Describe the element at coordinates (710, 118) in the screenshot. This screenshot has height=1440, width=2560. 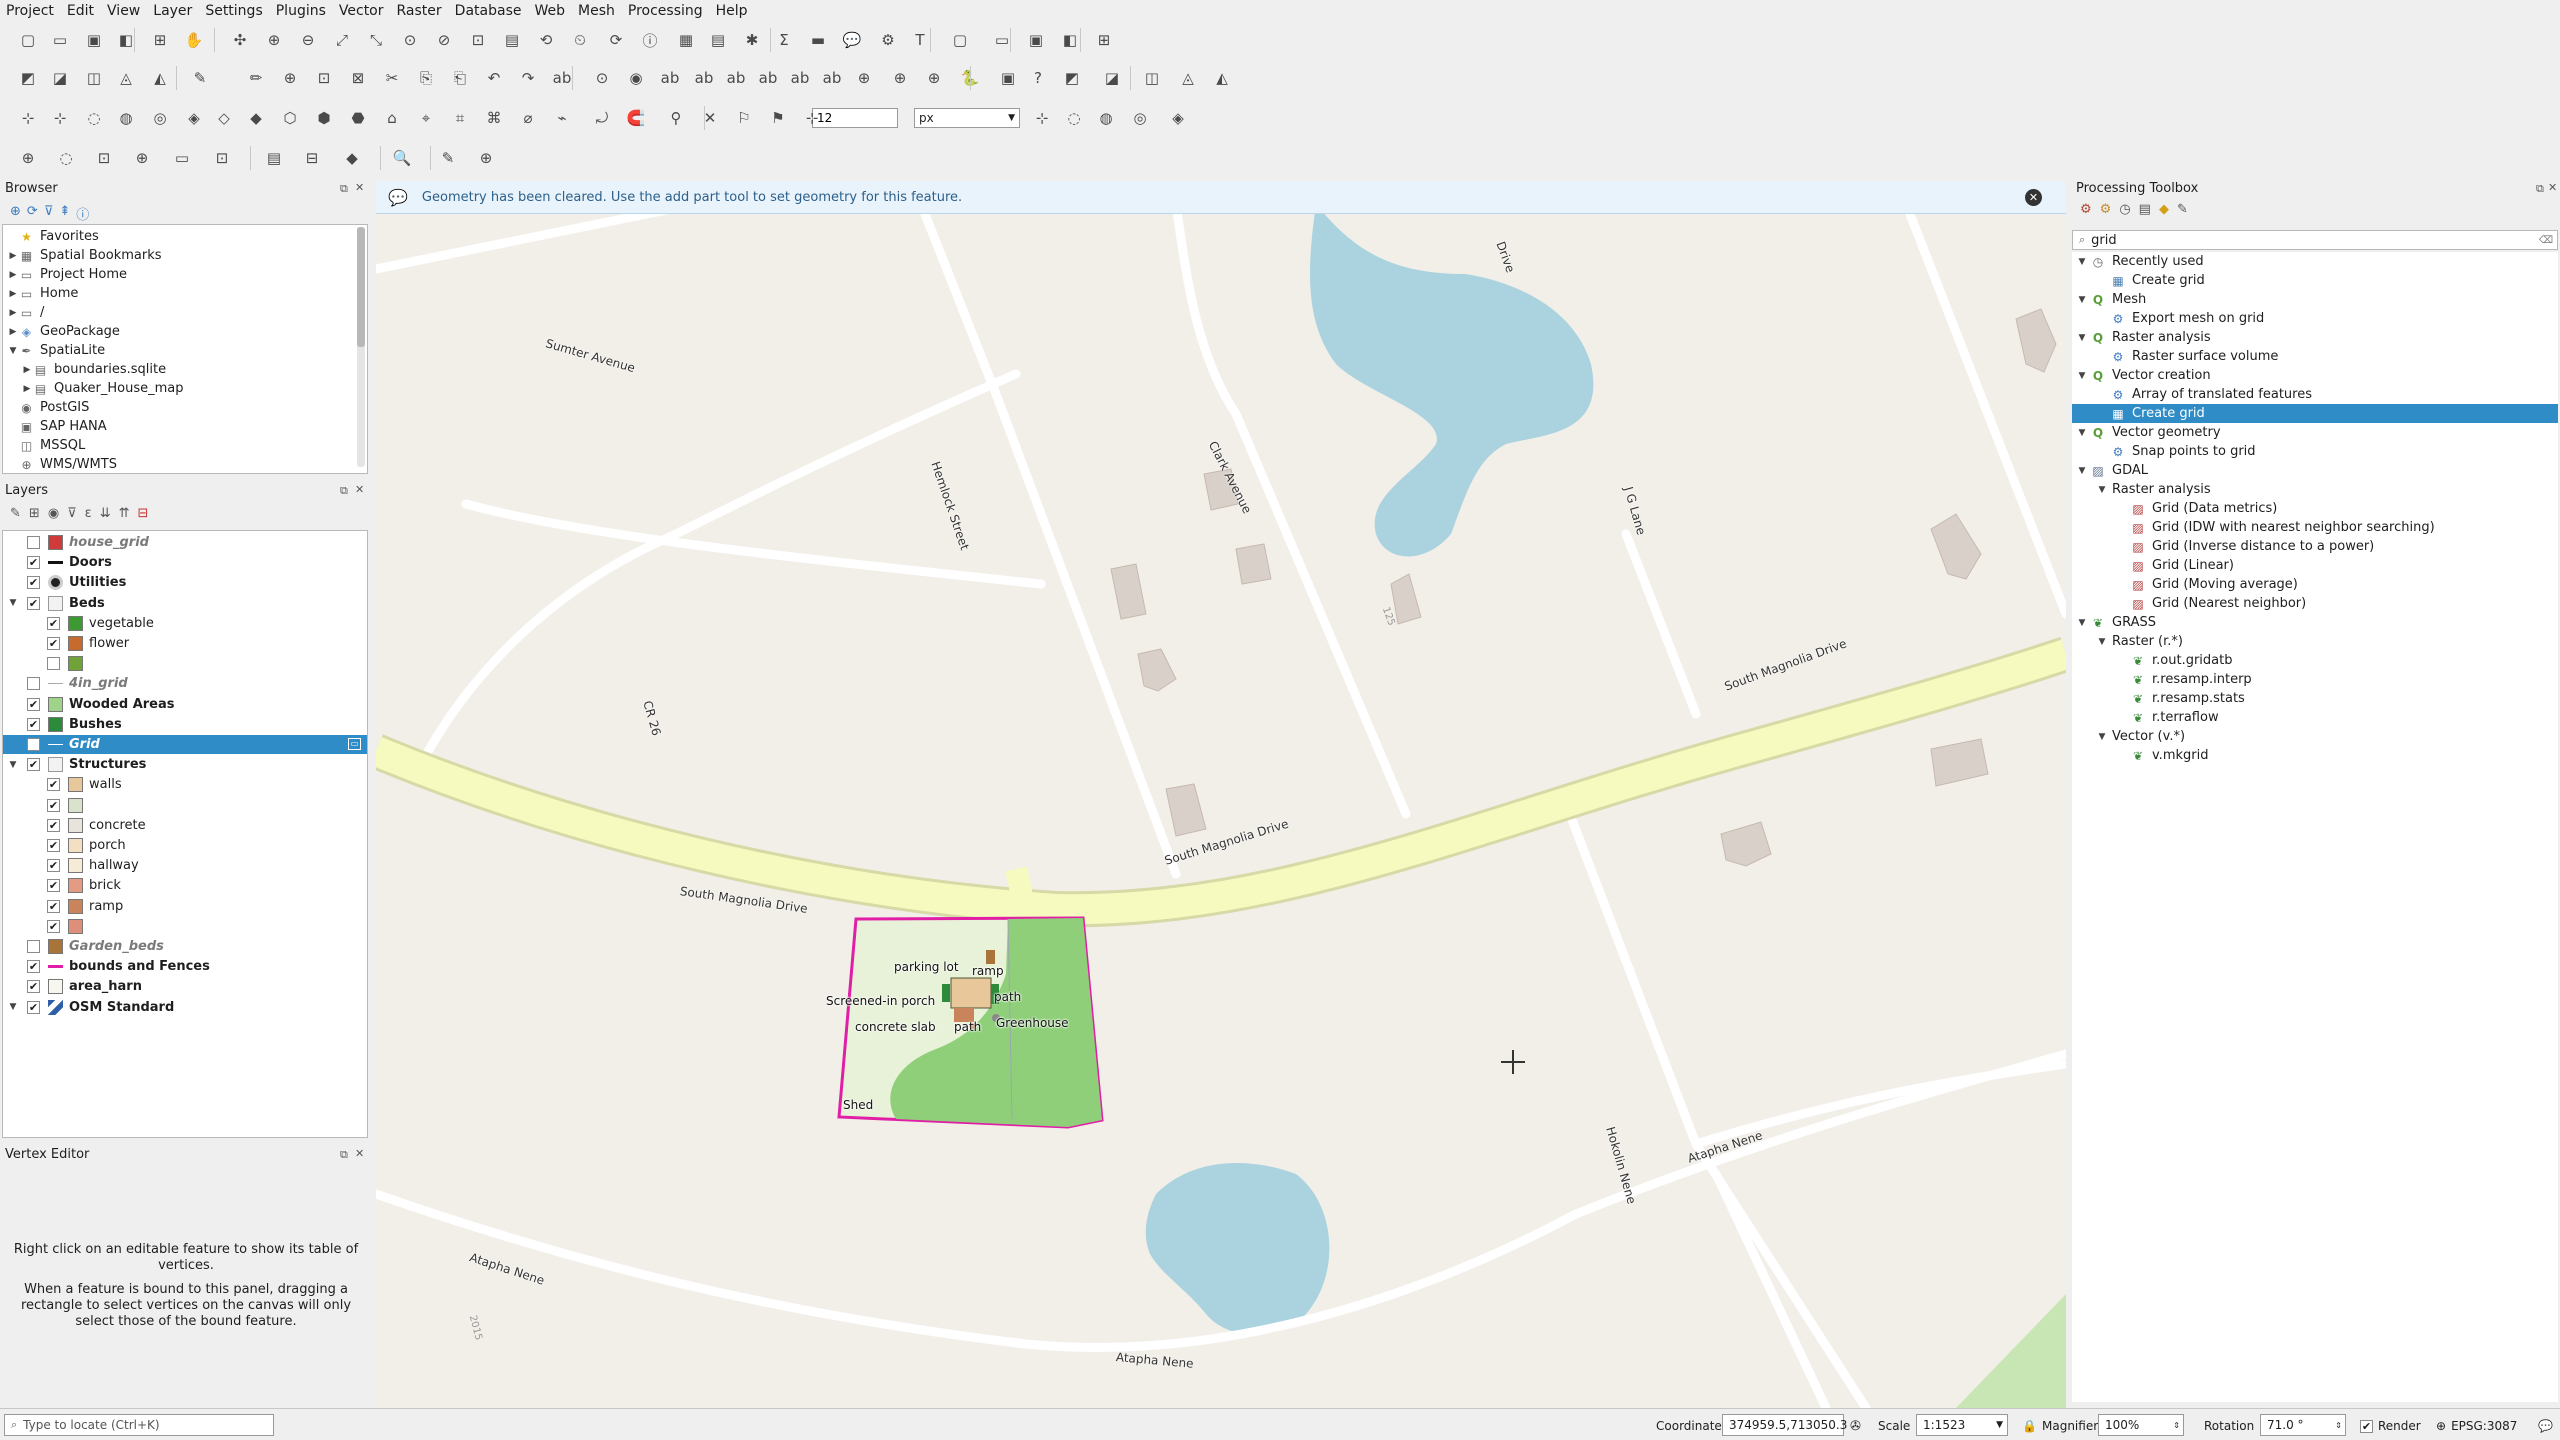
I see `snap-icon: ✕` at that location.